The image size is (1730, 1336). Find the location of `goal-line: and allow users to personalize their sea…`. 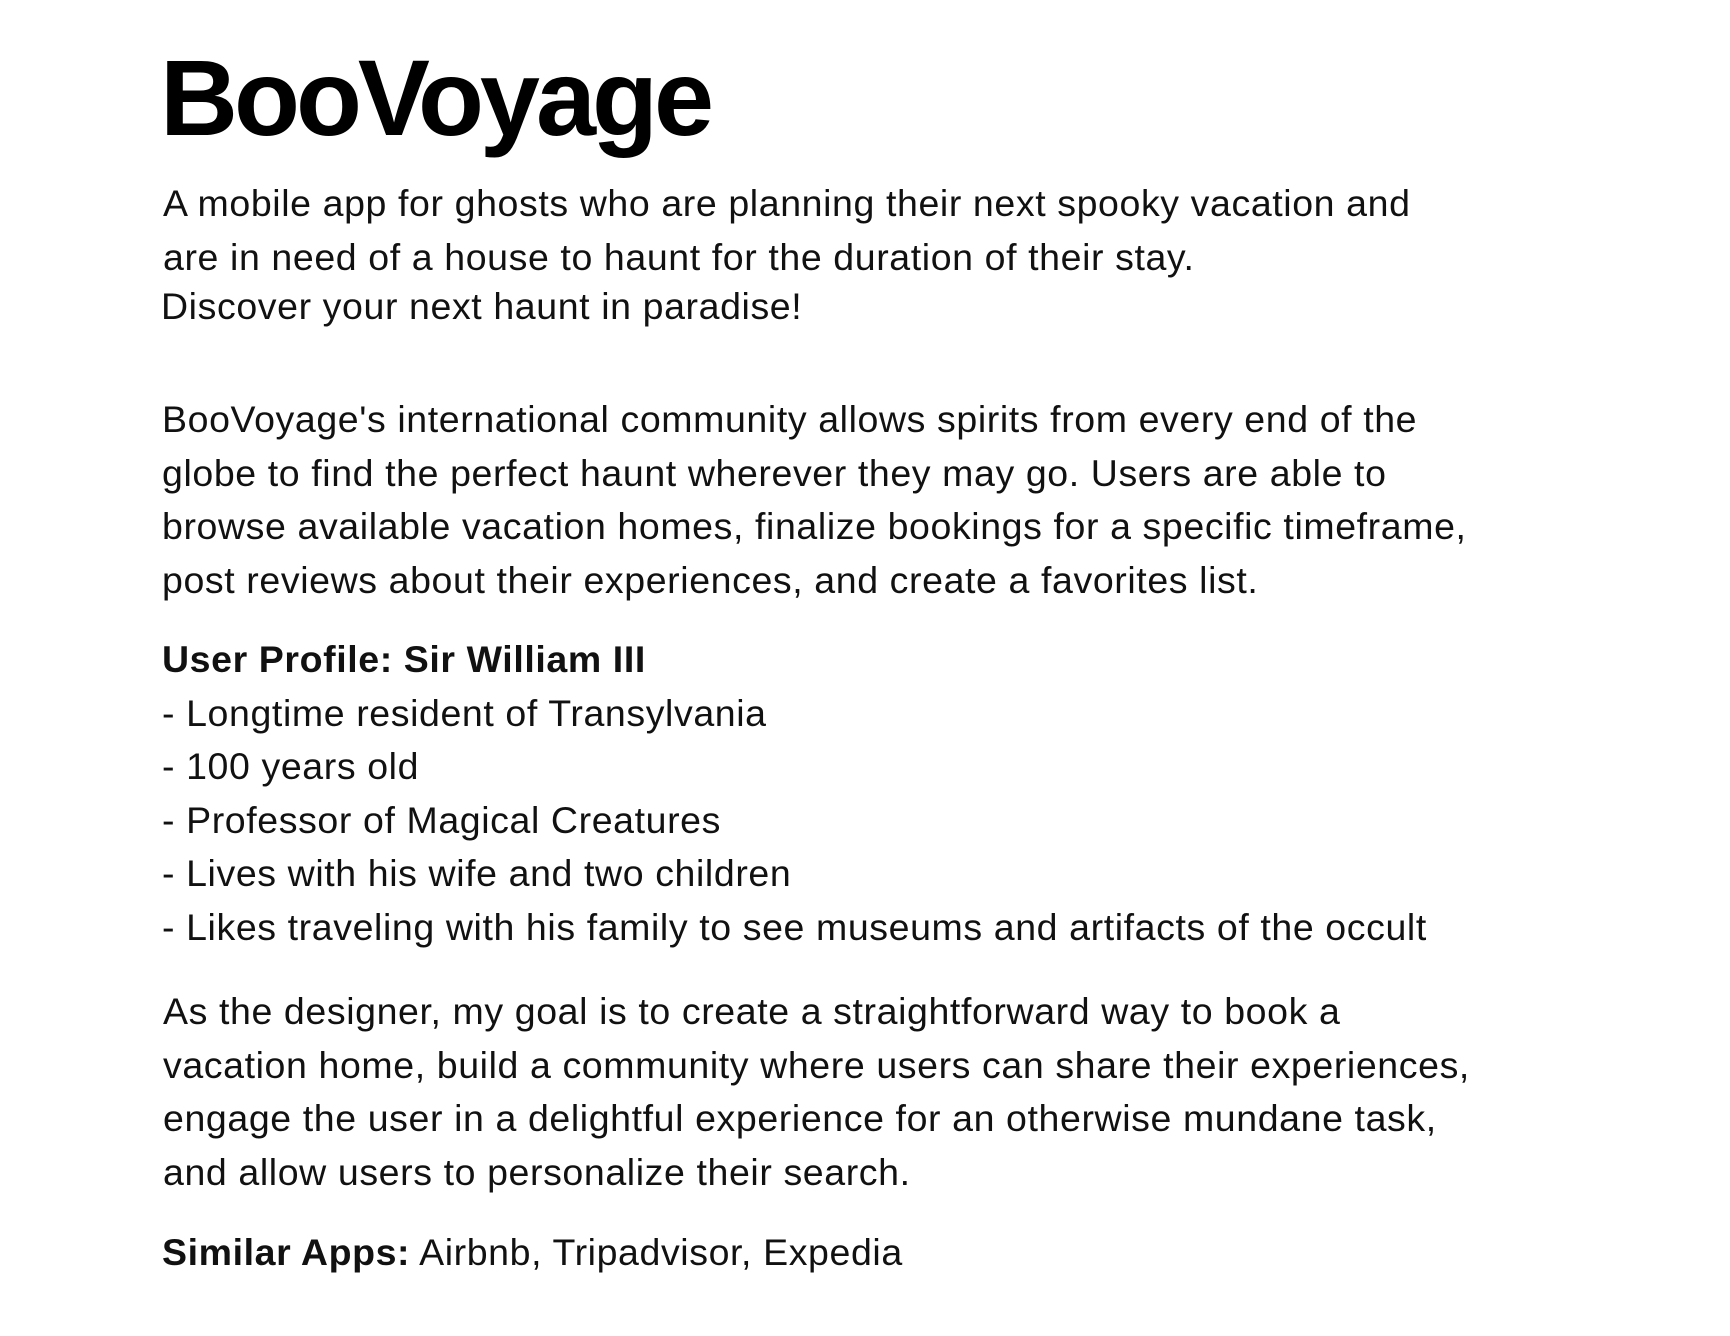

goal-line: and allow users to personalize their sea… is located at coordinates (537, 1171).